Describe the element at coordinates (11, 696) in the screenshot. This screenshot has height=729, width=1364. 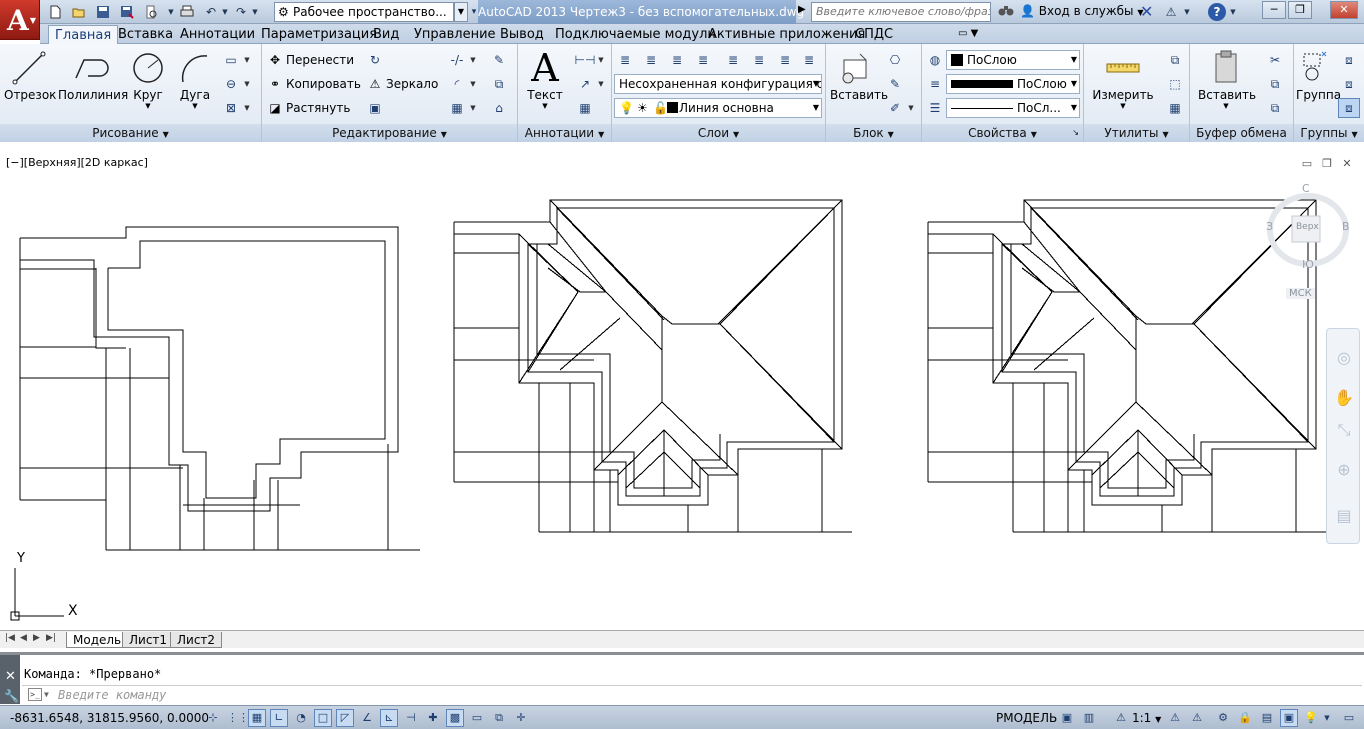
I see `wrench-icon: 🔧` at that location.